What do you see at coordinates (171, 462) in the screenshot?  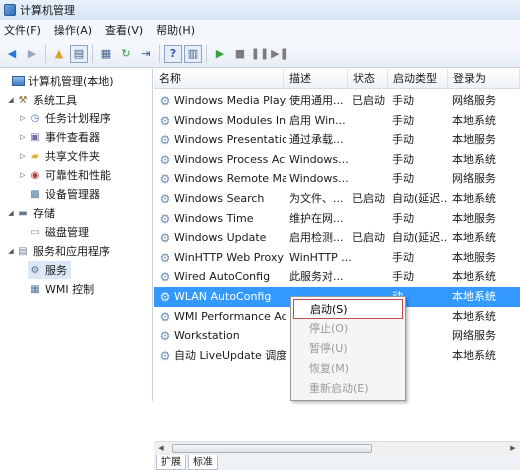 I see `tab-extended: 扩展` at bounding box center [171, 462].